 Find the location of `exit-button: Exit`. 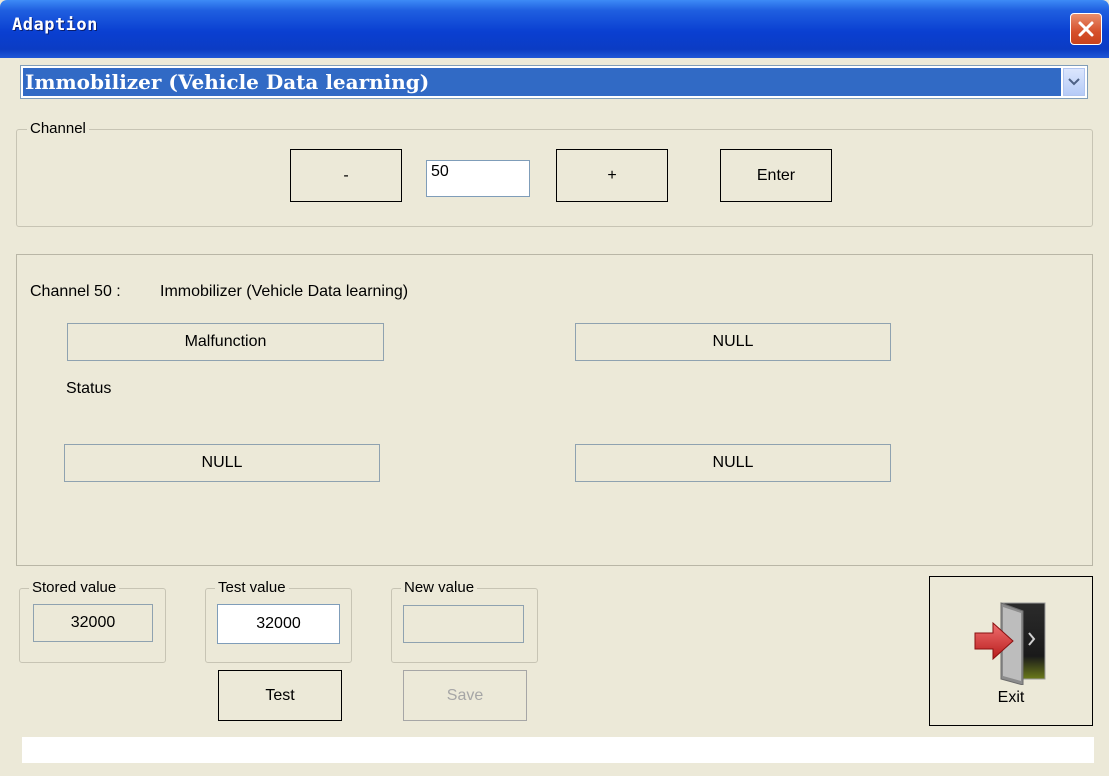

exit-button: Exit is located at coordinates (1011, 651).